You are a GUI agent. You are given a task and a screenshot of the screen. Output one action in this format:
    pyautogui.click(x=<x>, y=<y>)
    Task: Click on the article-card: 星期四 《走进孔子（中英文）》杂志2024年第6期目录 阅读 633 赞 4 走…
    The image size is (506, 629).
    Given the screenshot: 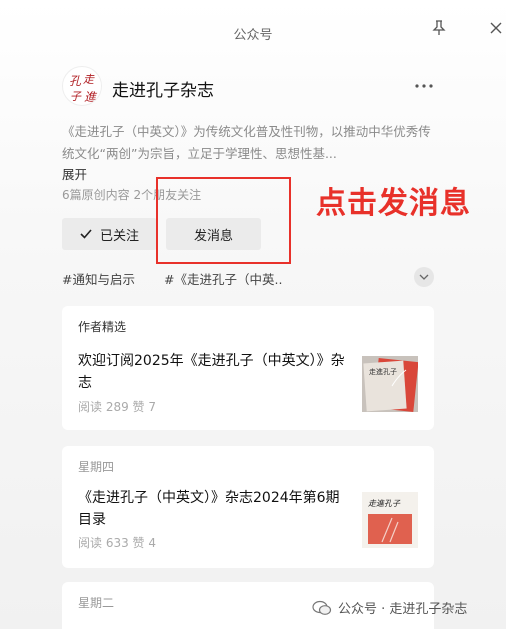 What is the action you would take?
    pyautogui.click(x=248, y=507)
    